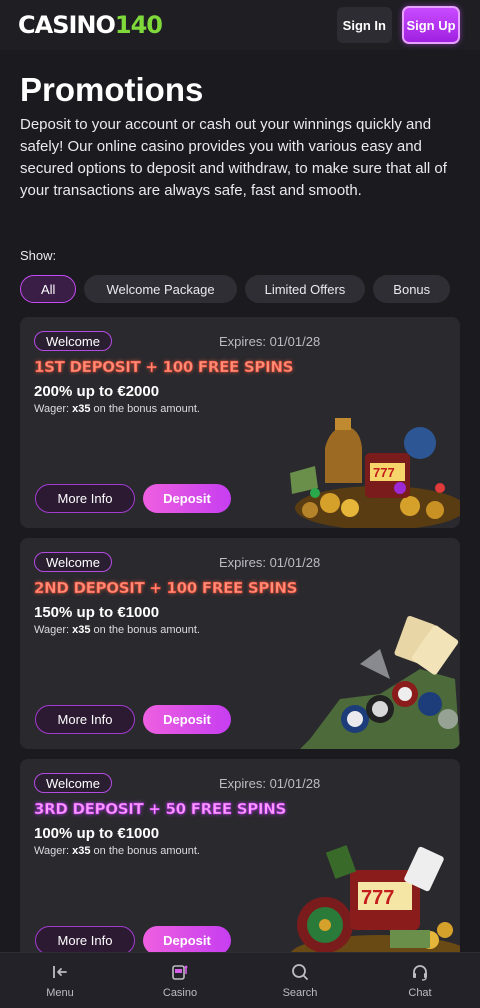  What do you see at coordinates (67, 25) in the screenshot?
I see `logo-text: CASINO` at bounding box center [67, 25].